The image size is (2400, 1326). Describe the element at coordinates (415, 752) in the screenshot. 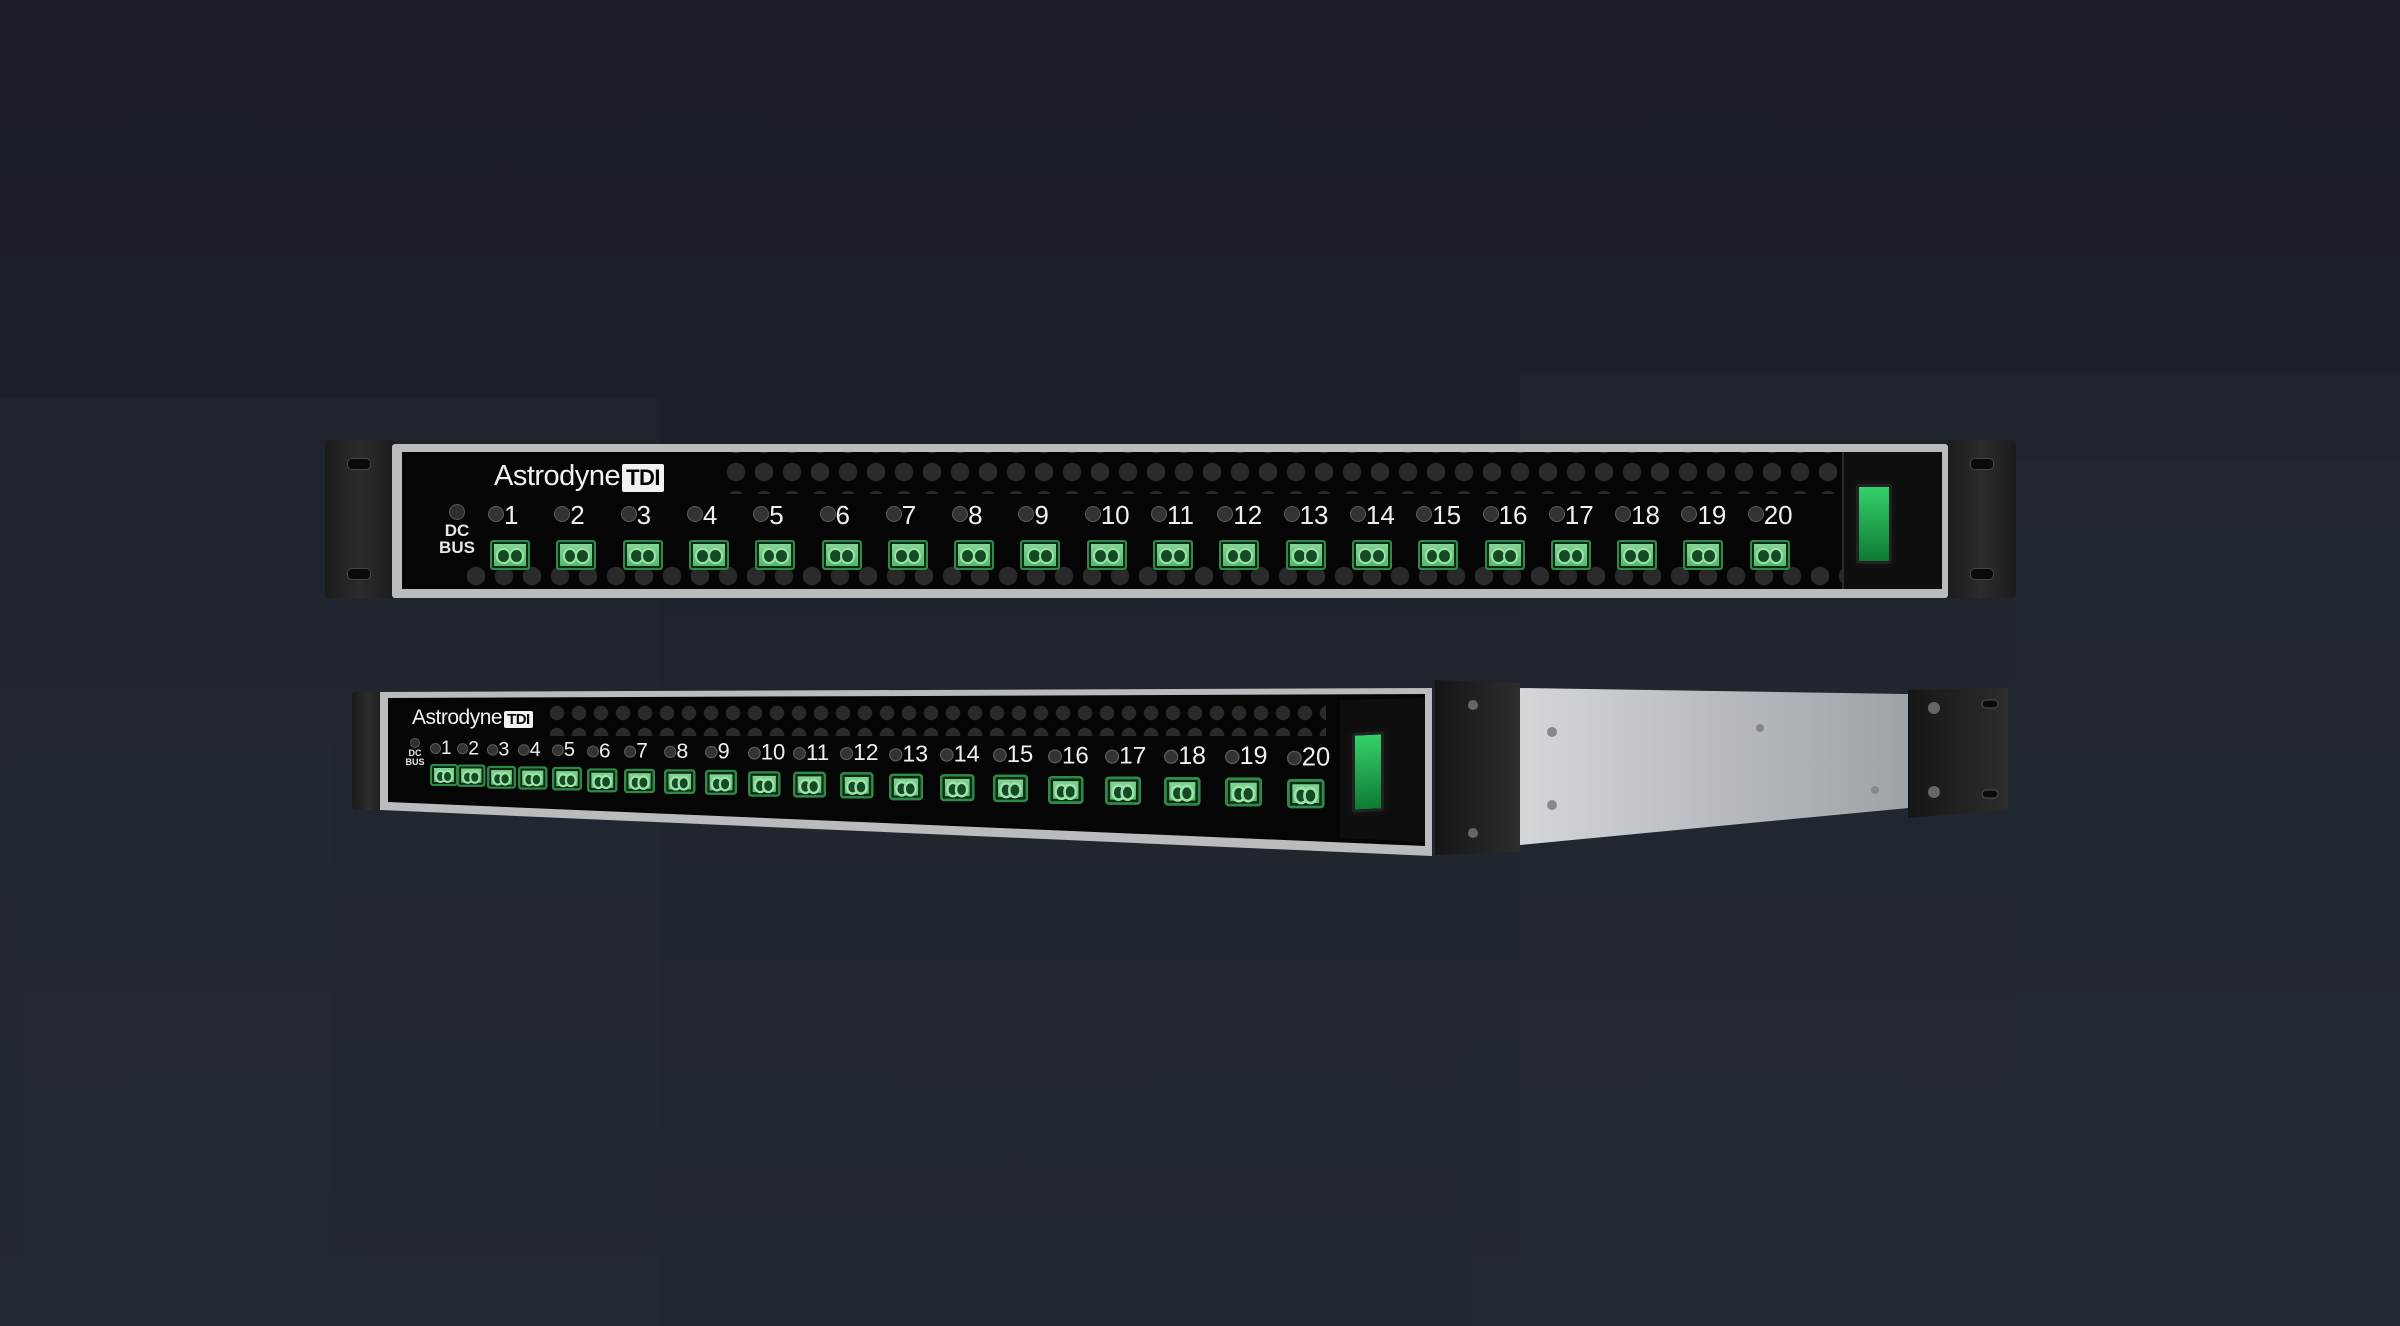

I see `dc-bus-indicator: DC BUS` at that location.